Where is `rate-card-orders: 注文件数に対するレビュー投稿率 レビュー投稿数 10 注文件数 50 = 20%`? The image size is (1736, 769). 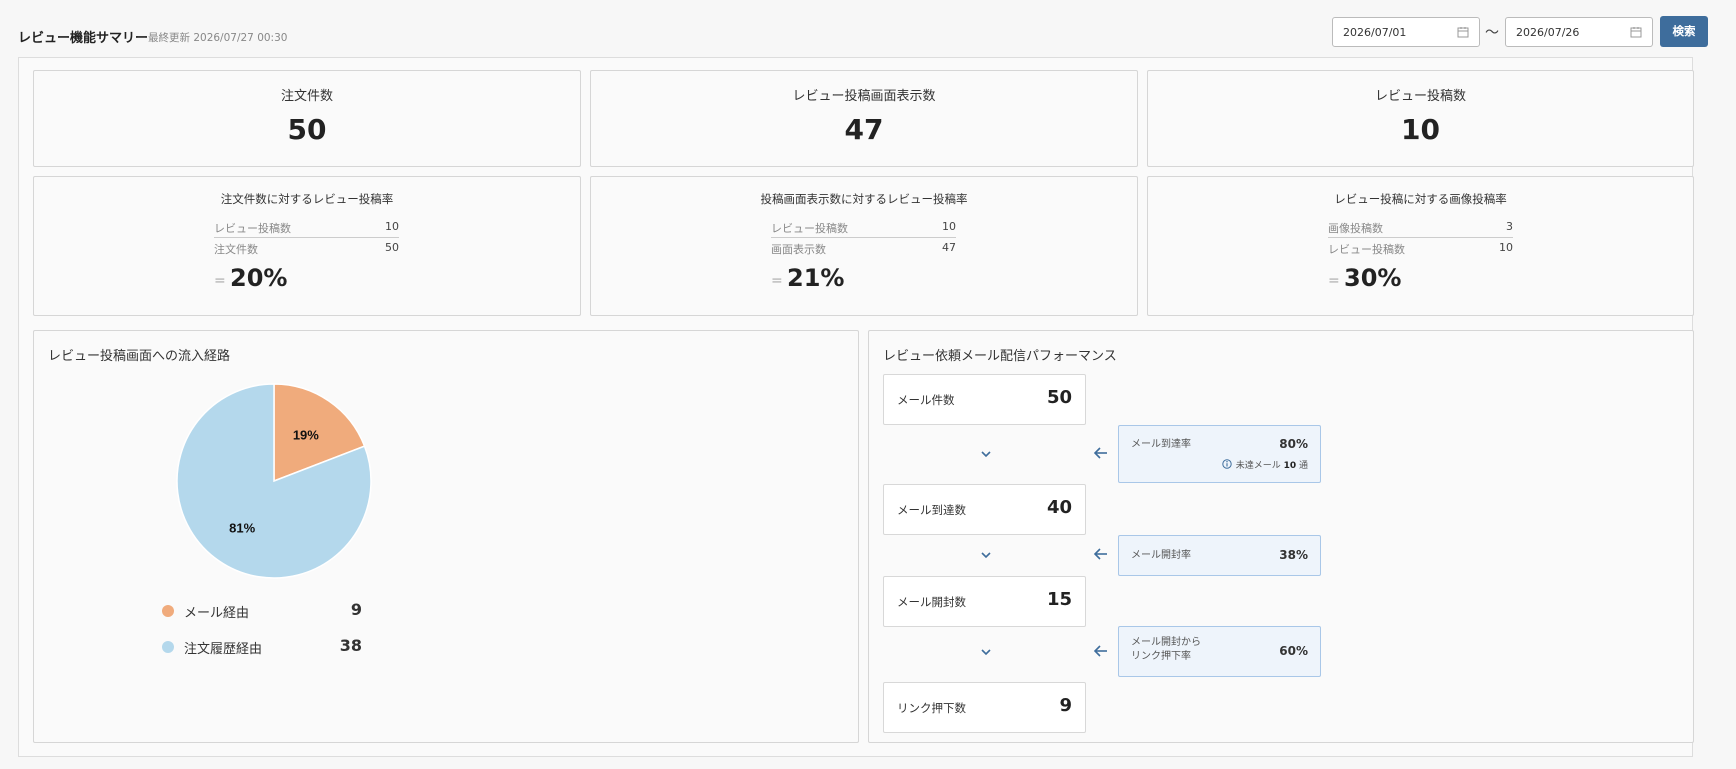
rate-card-orders: 注文件数に対するレビュー投稿率 レビュー投稿数 10 注文件数 50 = 20% is located at coordinates (307, 246).